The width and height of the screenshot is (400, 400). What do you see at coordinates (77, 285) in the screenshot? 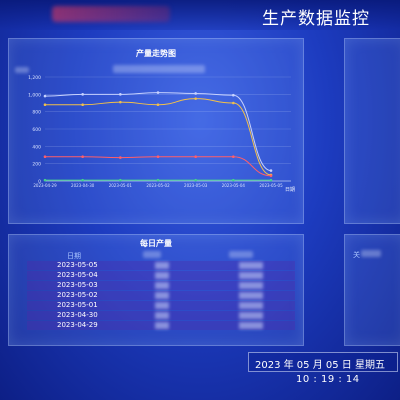
I see `row-date: 2023-05-03` at bounding box center [77, 285].